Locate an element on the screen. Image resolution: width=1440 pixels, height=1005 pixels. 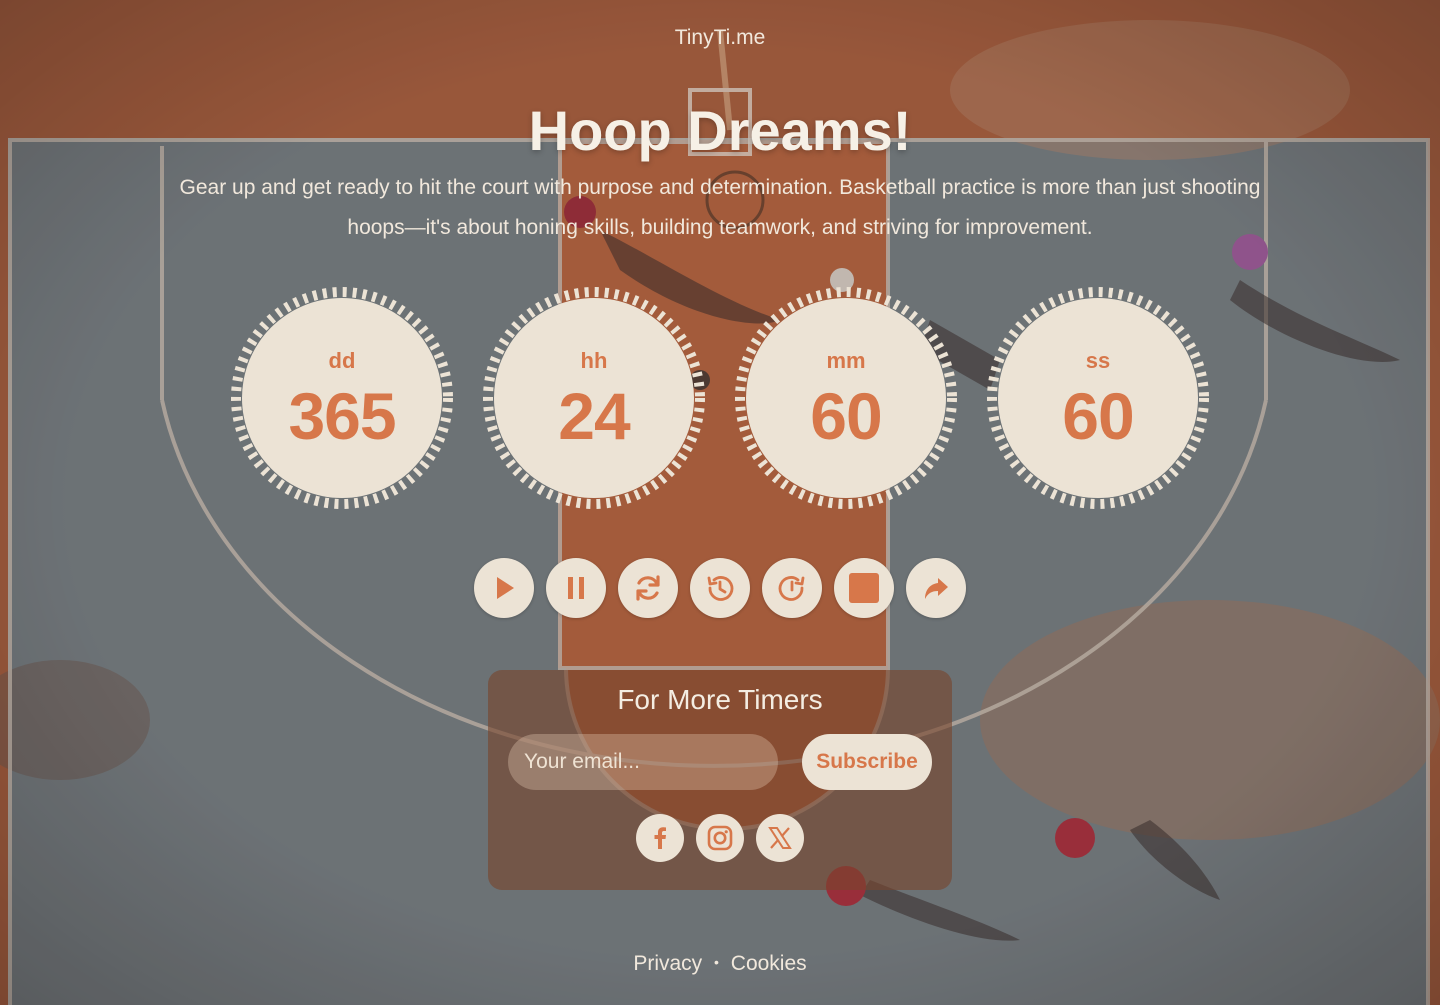
pause-button is located at coordinates (576, 588).